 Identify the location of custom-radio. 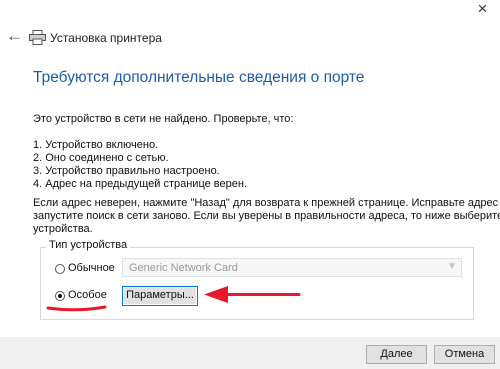
(60, 296).